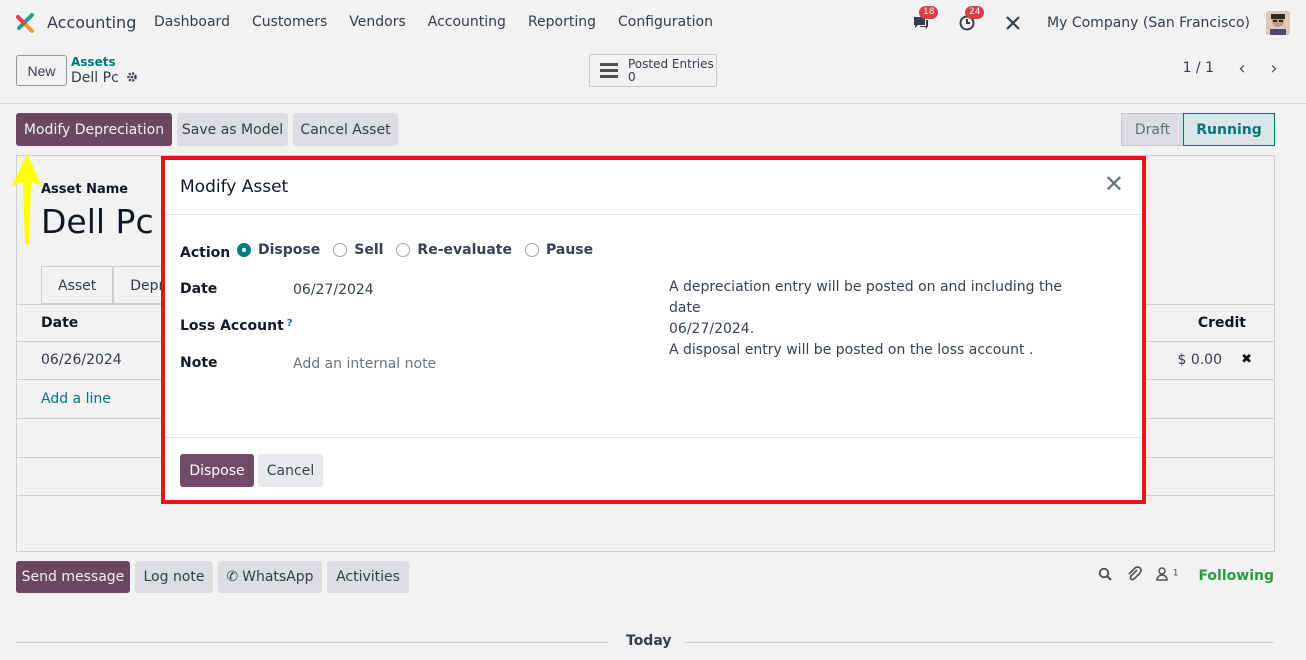  Describe the element at coordinates (403, 250) in the screenshot. I see `radio-re-evaluate-dot` at that location.